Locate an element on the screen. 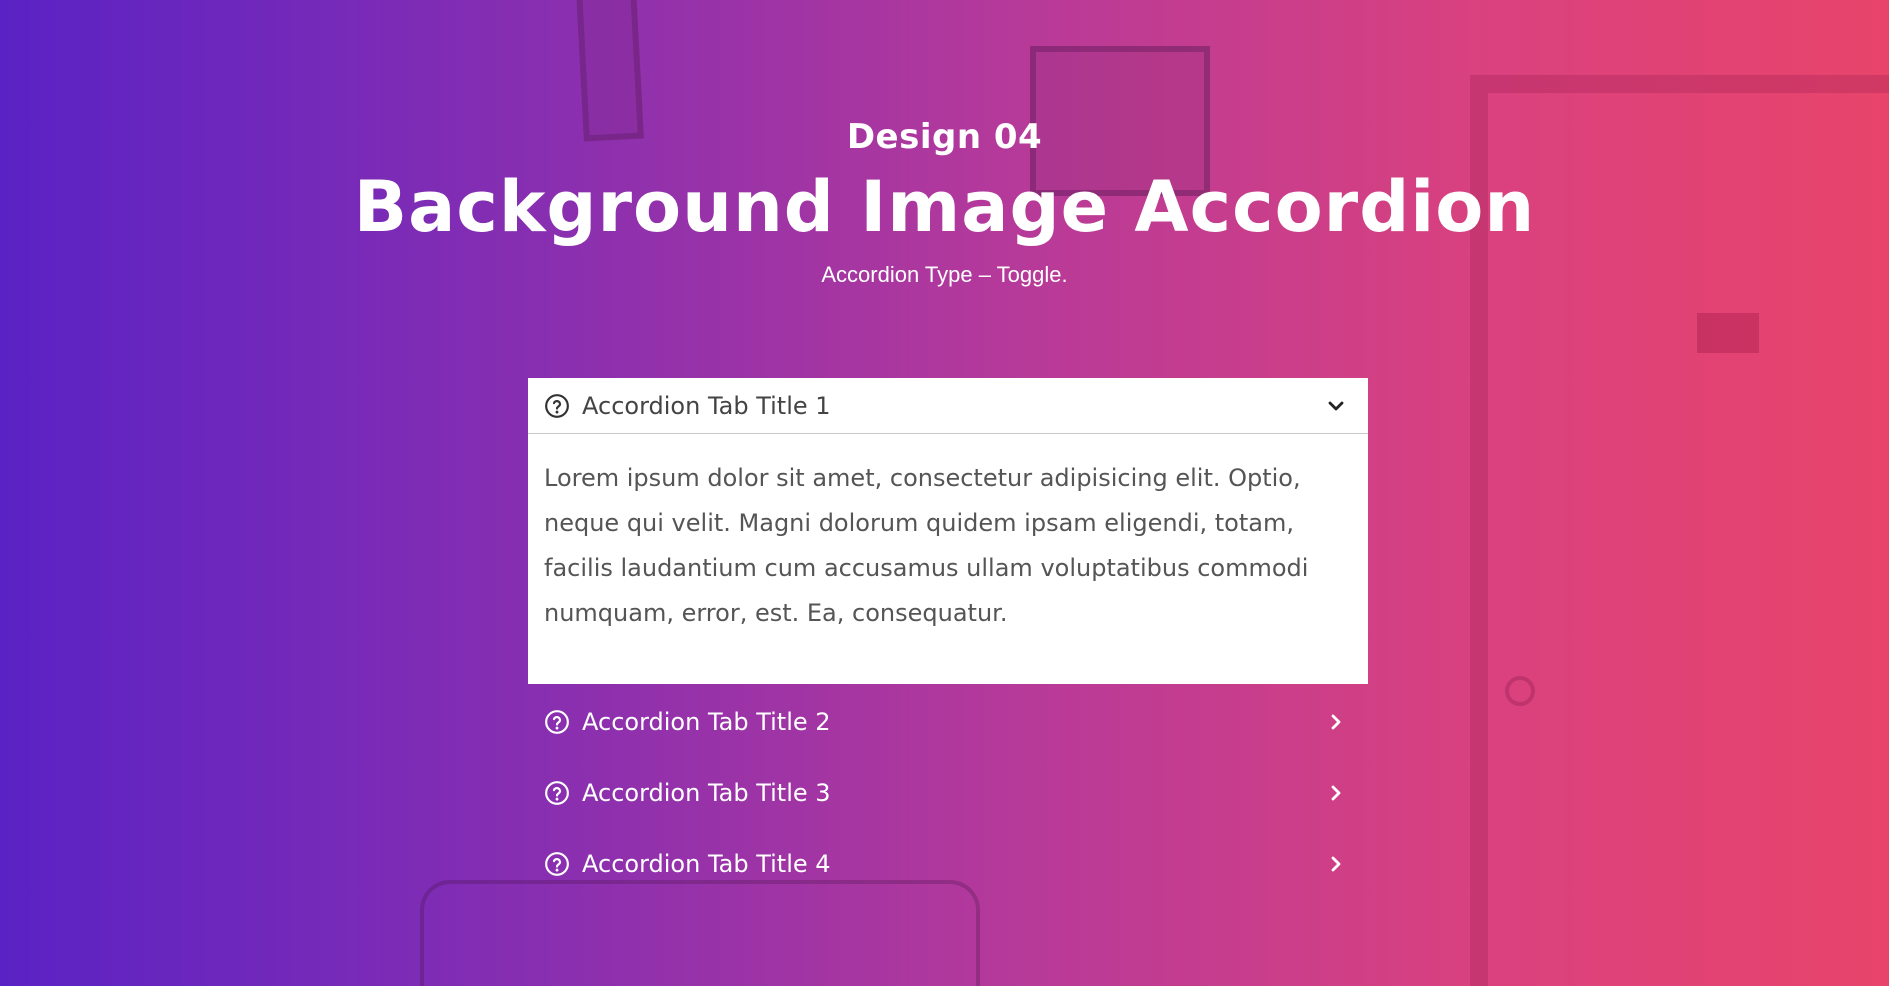 Image resolution: width=1889 pixels, height=986 pixels. accordion-tab-4-header: Accordion Tab Title 4 is located at coordinates (948, 863).